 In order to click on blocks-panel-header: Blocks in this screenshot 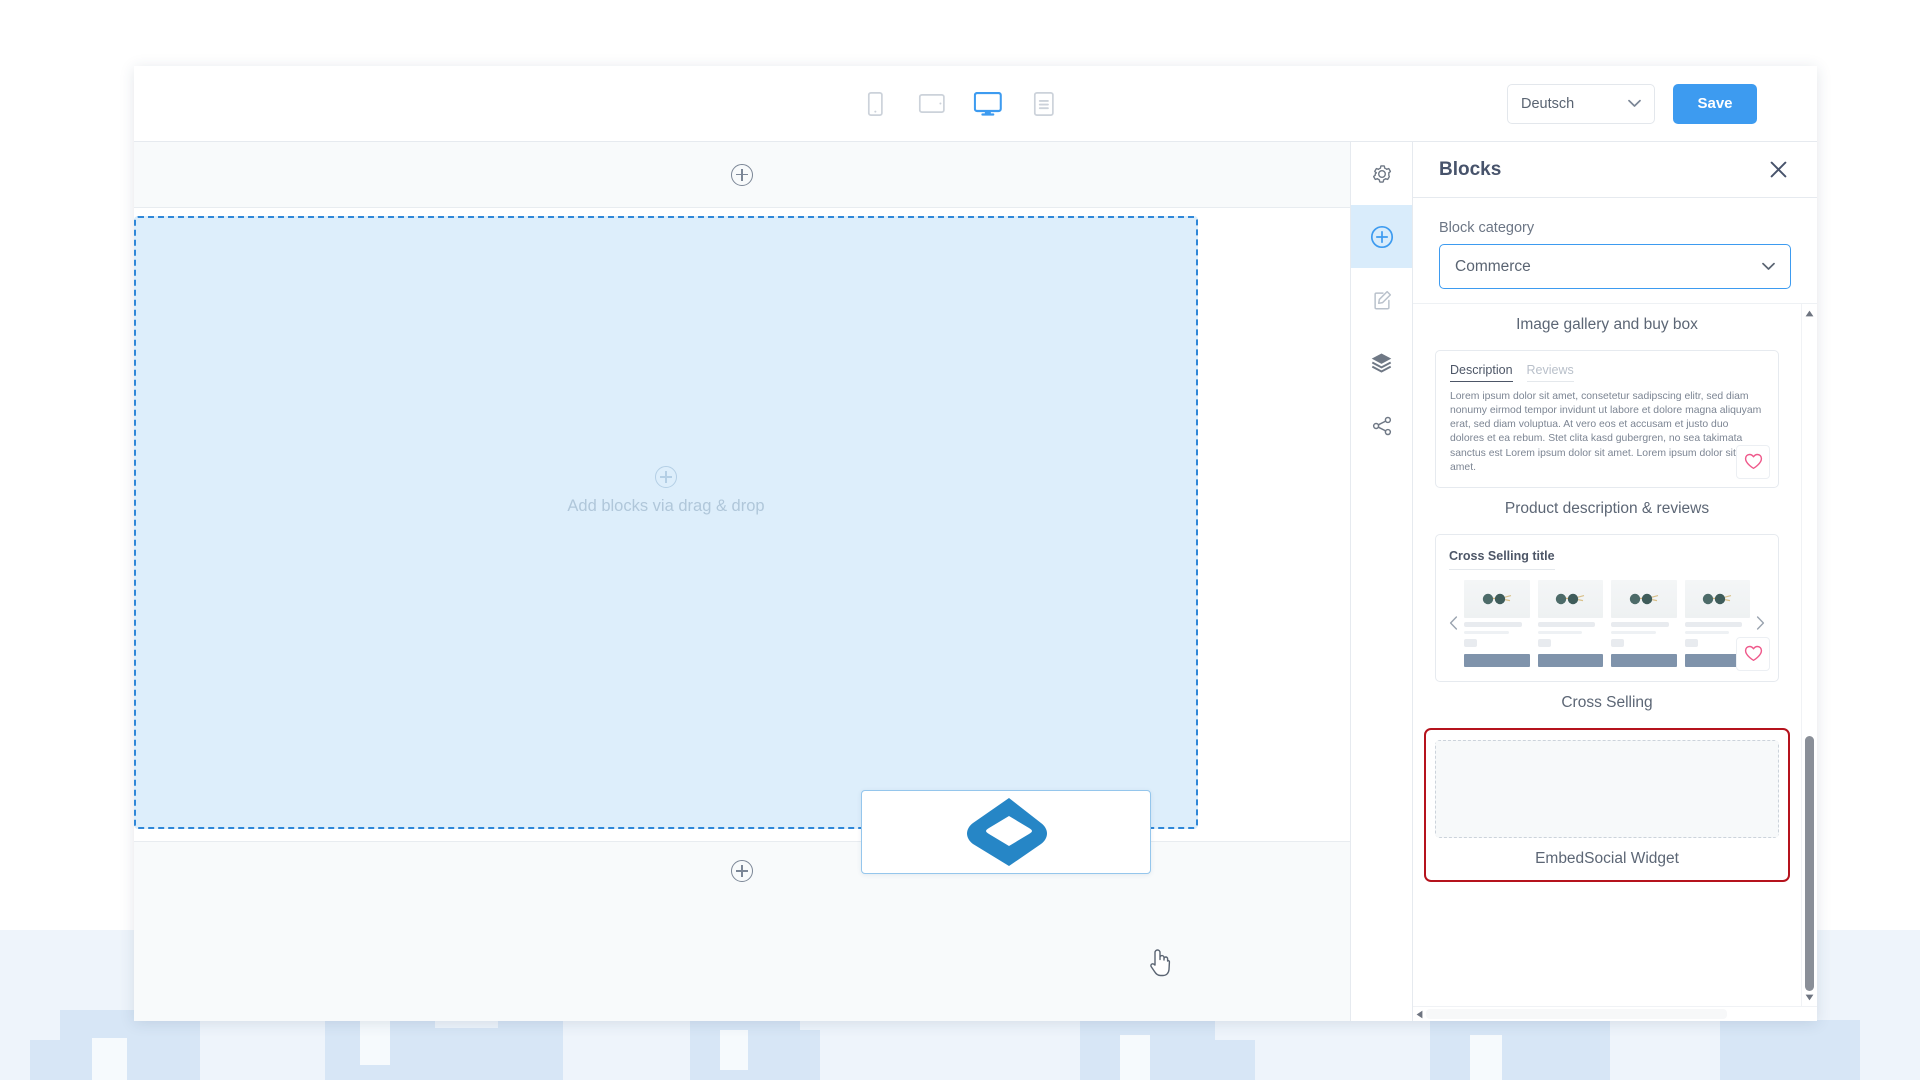, I will do `click(1615, 170)`.